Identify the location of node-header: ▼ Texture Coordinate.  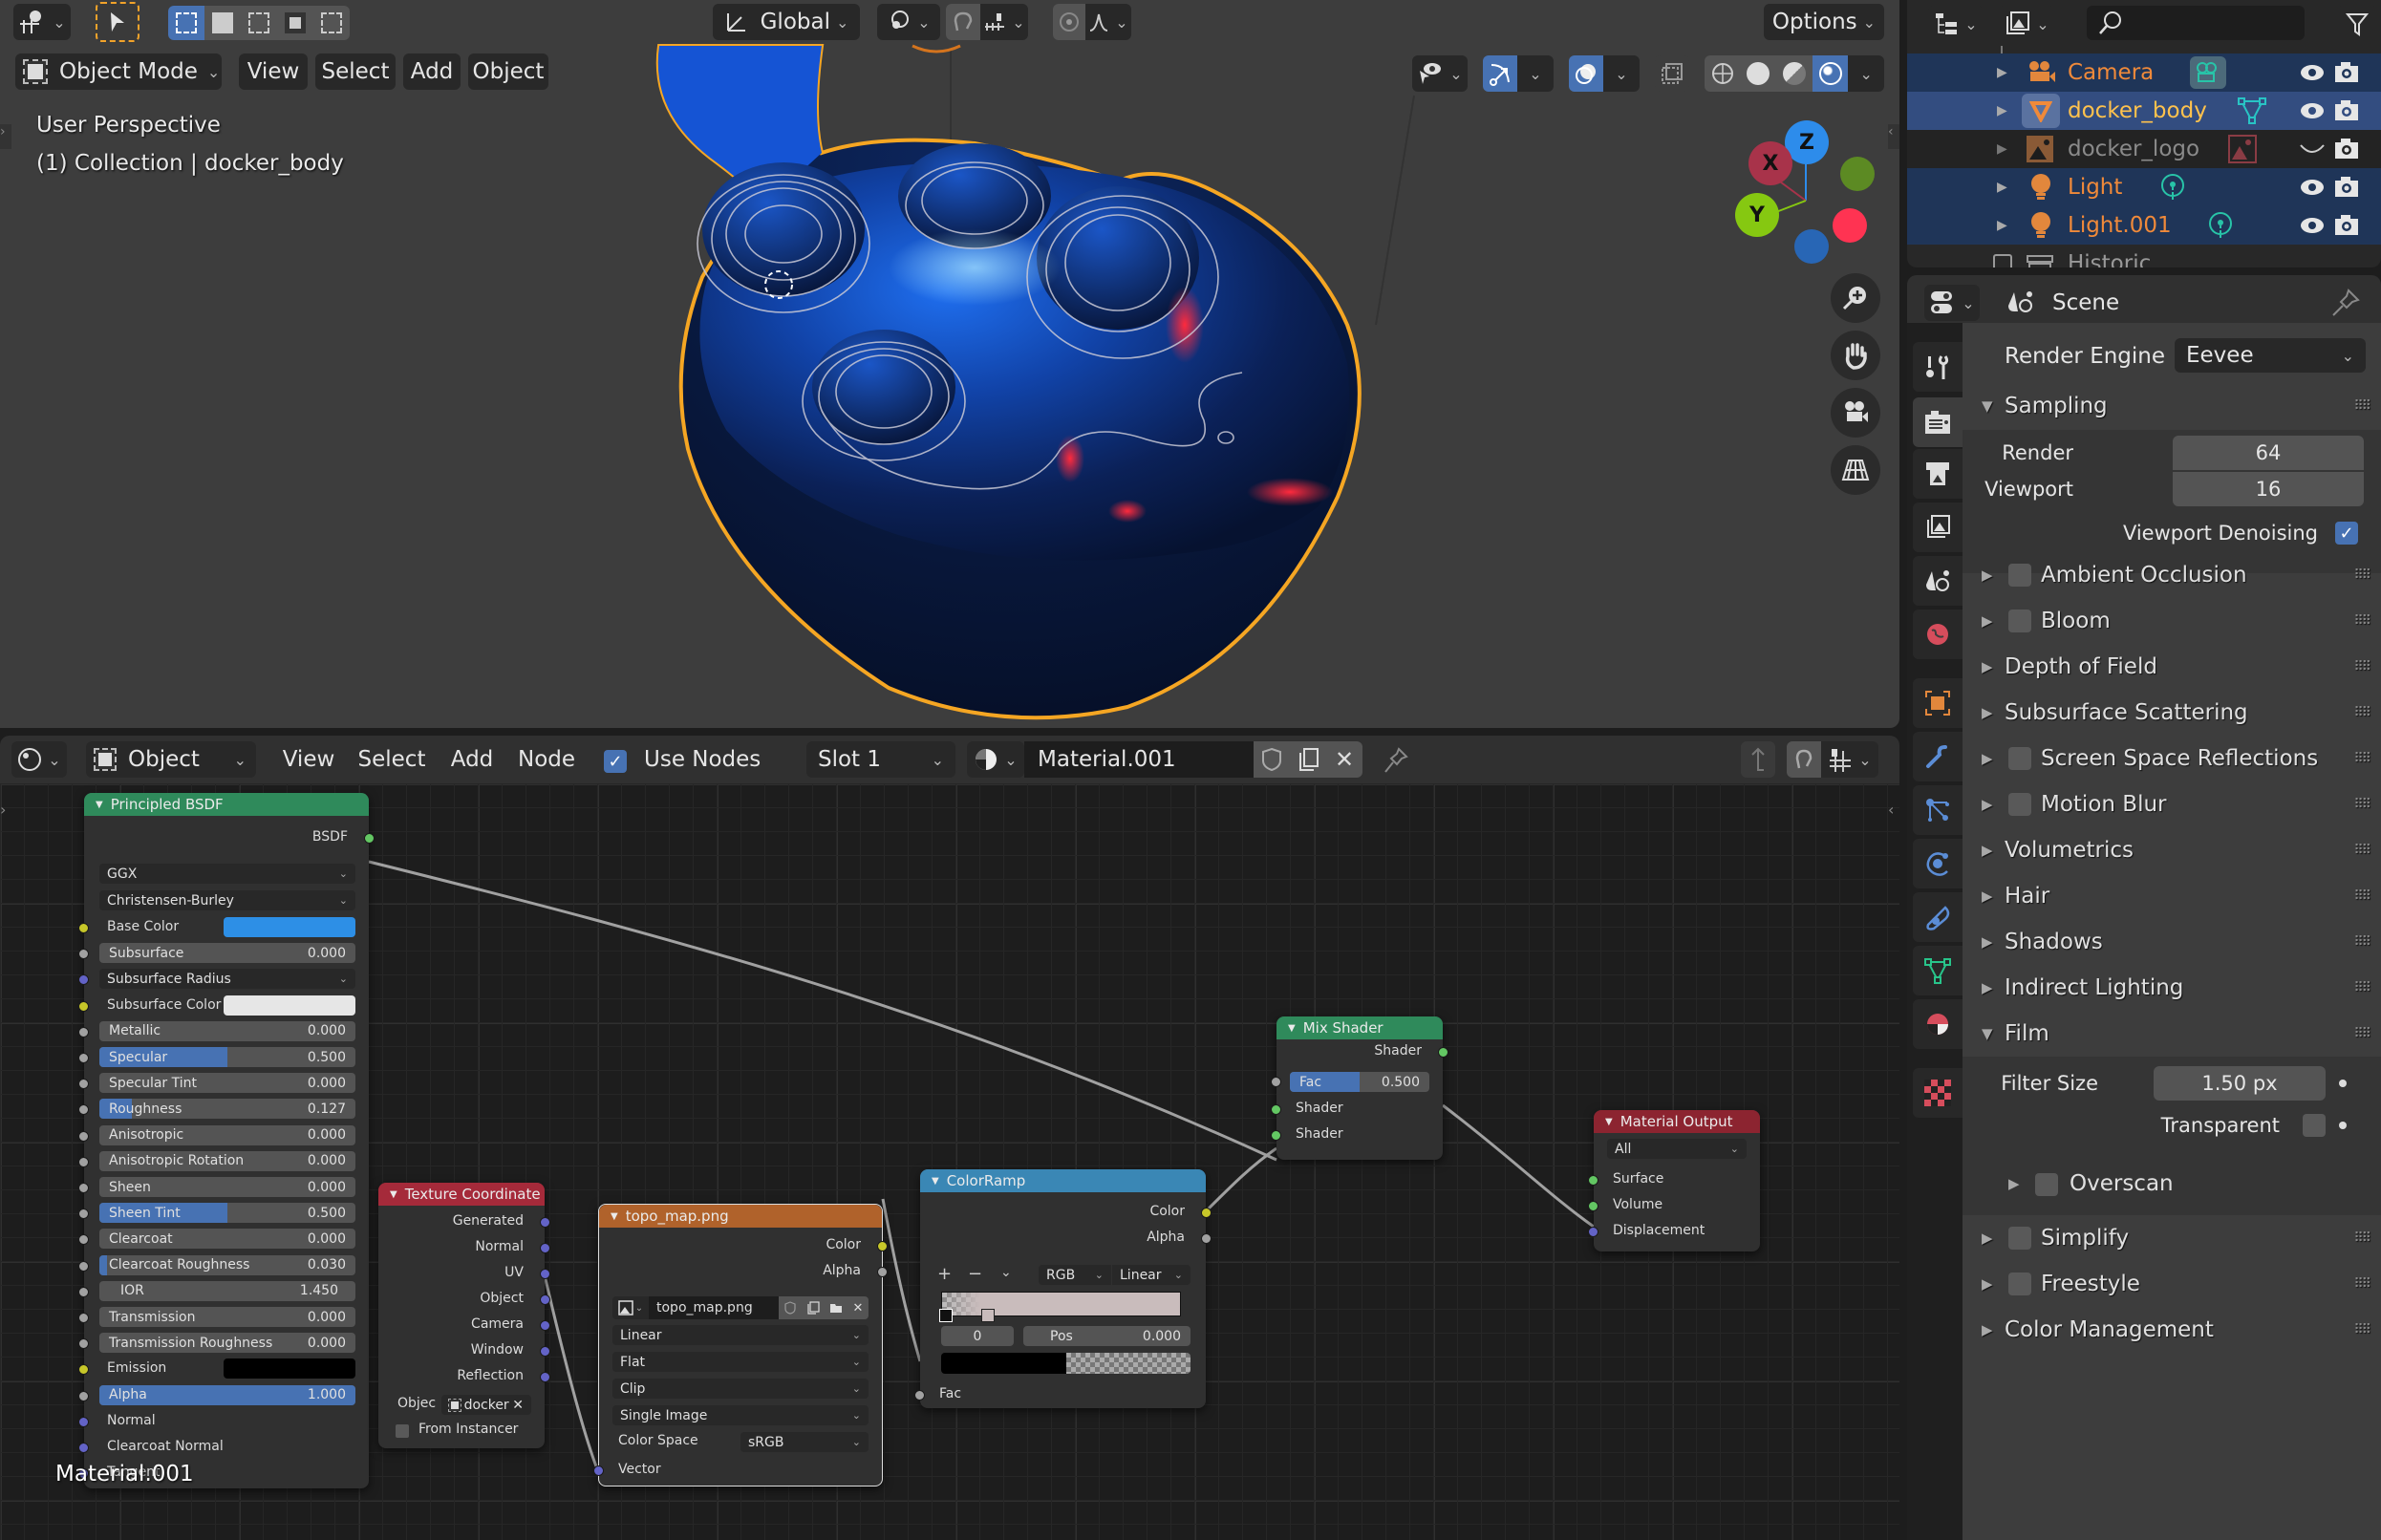
(461, 1194).